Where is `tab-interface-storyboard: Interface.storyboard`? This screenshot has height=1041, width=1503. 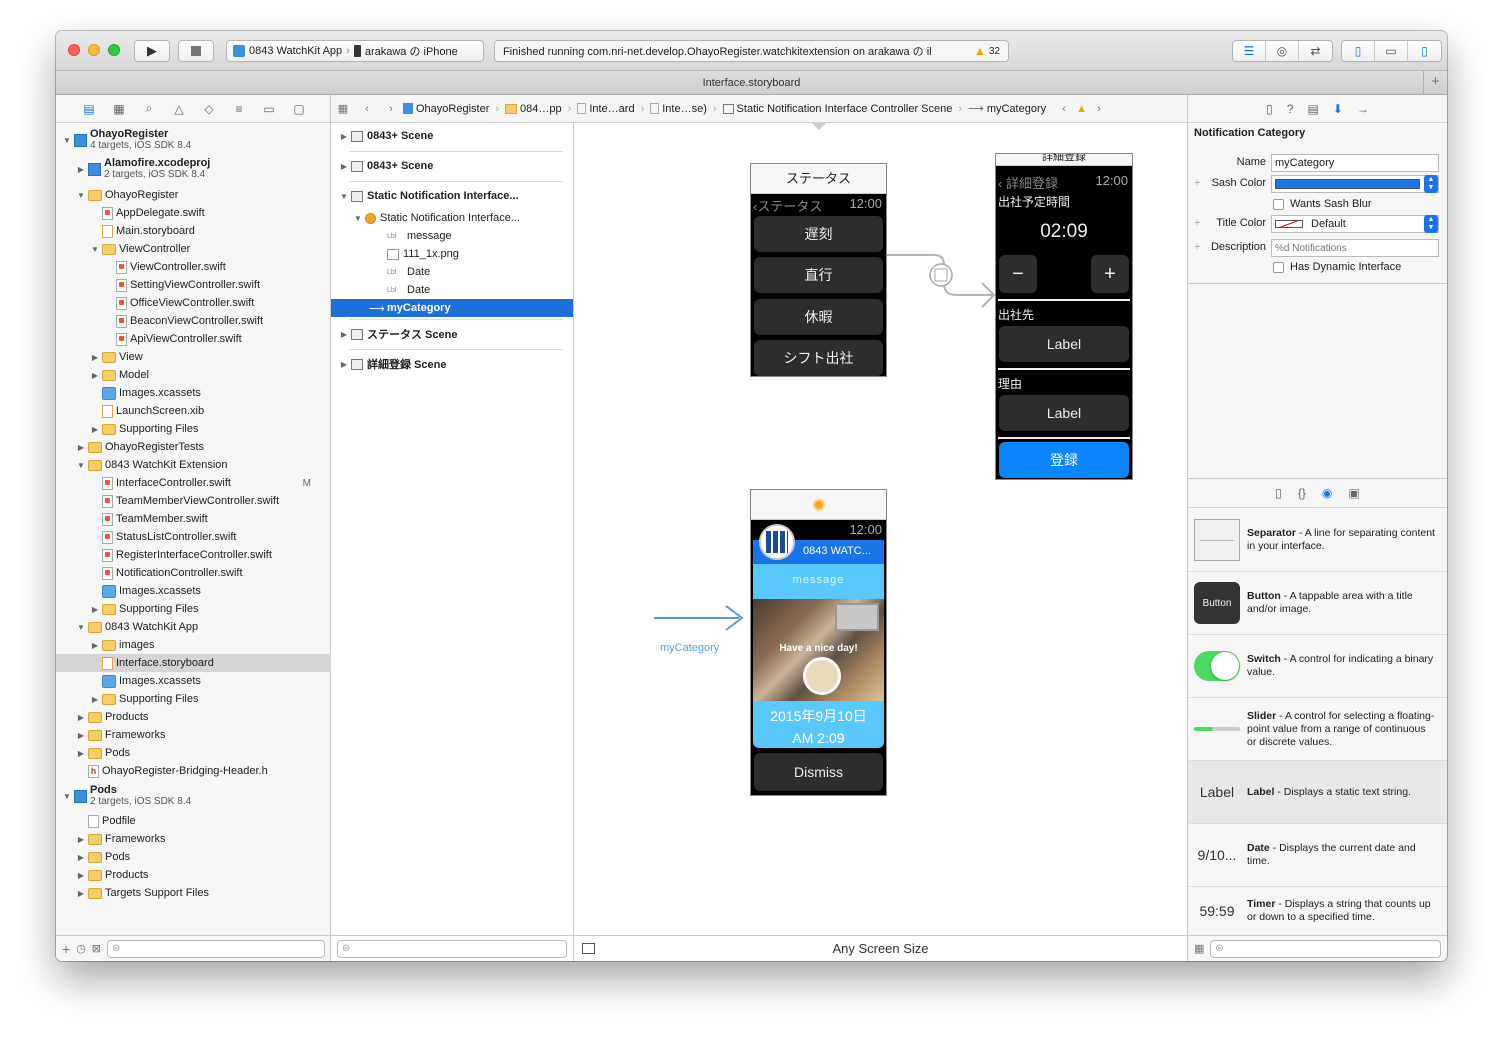
tab-interface-storyboard: Interface.storyboard is located at coordinates (752, 83).